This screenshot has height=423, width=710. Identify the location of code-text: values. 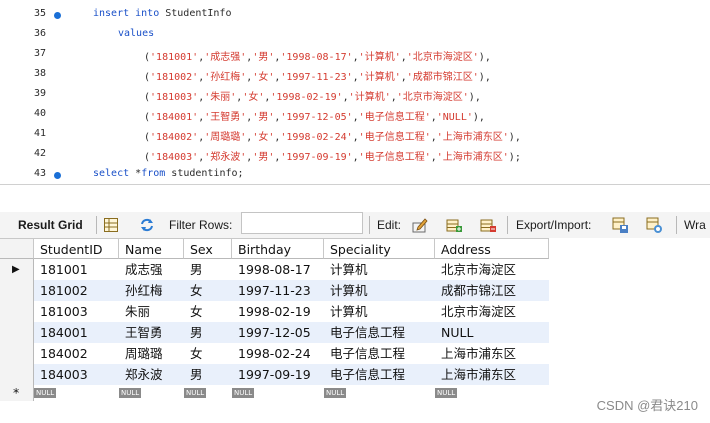
(136, 33).